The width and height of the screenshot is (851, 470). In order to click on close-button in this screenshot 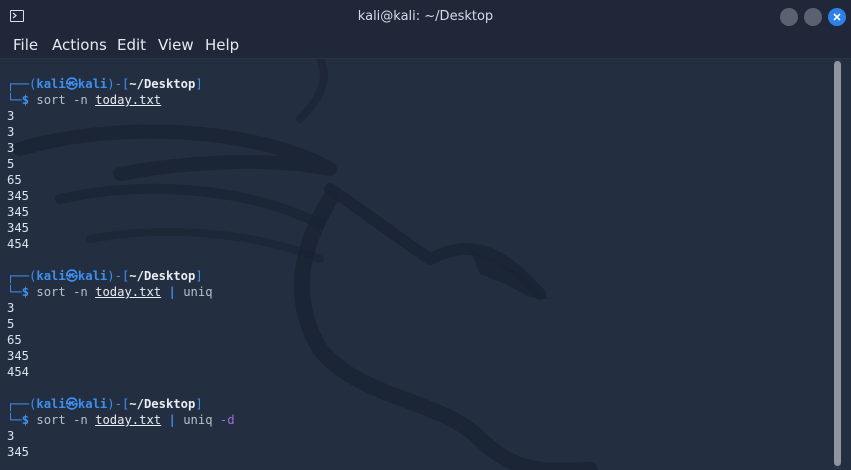, I will do `click(837, 17)`.